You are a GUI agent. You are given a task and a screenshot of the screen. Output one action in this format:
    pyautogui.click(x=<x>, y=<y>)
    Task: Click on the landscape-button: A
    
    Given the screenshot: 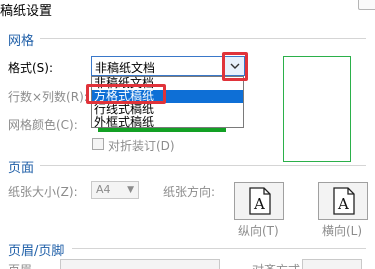 What is the action you would take?
    pyautogui.click(x=343, y=201)
    